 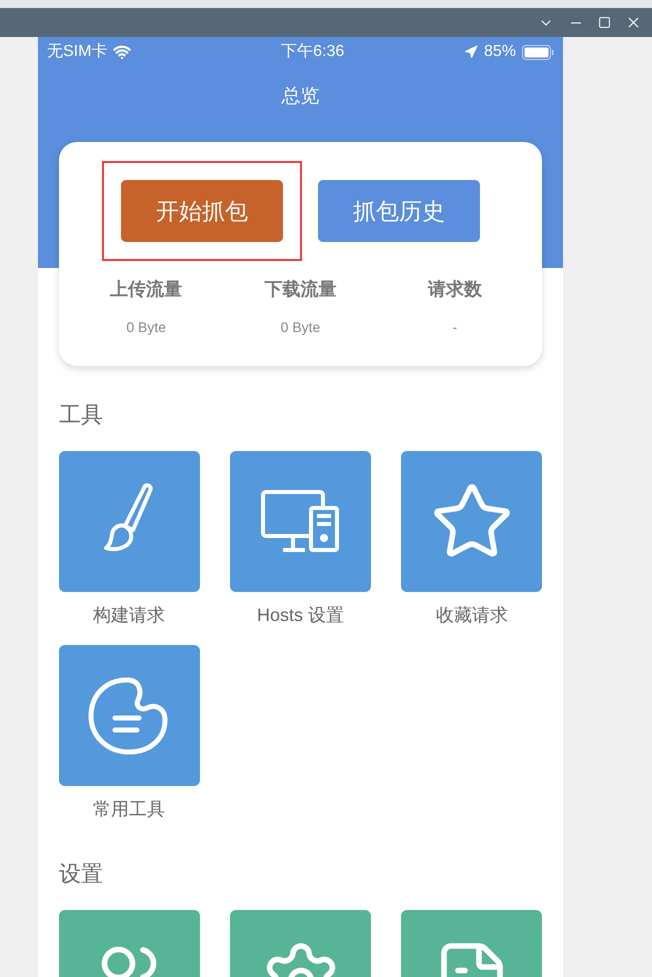 What do you see at coordinates (300, 289) in the screenshot?
I see `stat-label: 下载流量` at bounding box center [300, 289].